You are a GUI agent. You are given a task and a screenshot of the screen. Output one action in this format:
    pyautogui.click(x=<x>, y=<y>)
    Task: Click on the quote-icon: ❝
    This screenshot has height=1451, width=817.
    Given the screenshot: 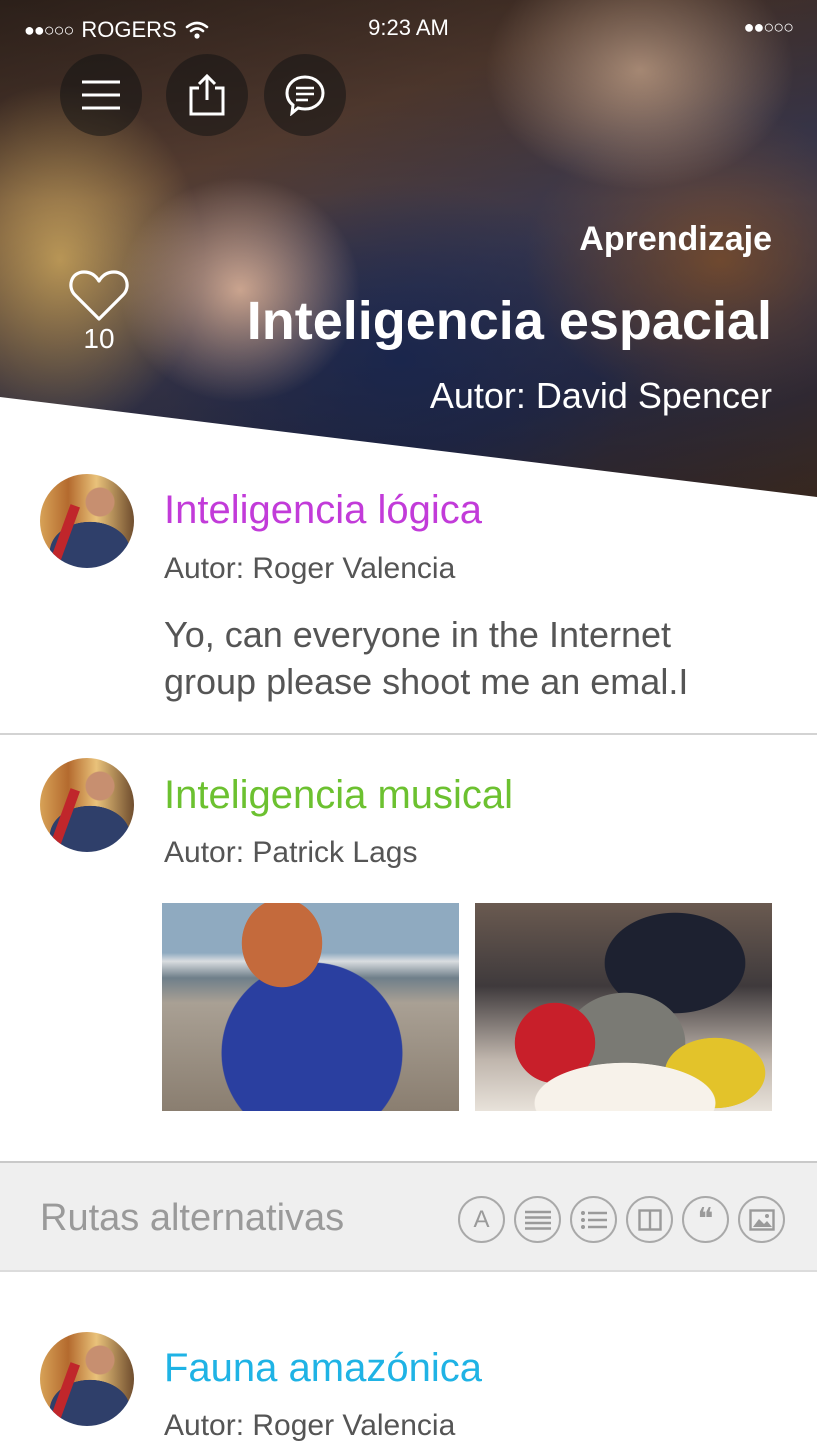 What is the action you would take?
    pyautogui.click(x=705, y=1219)
    